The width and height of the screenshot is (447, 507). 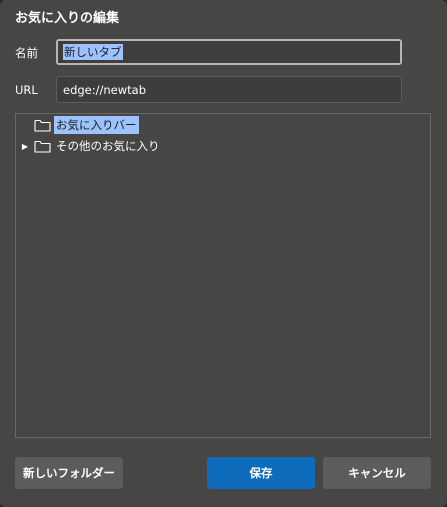 I want to click on url-input: edge://newtab, so click(x=229, y=89).